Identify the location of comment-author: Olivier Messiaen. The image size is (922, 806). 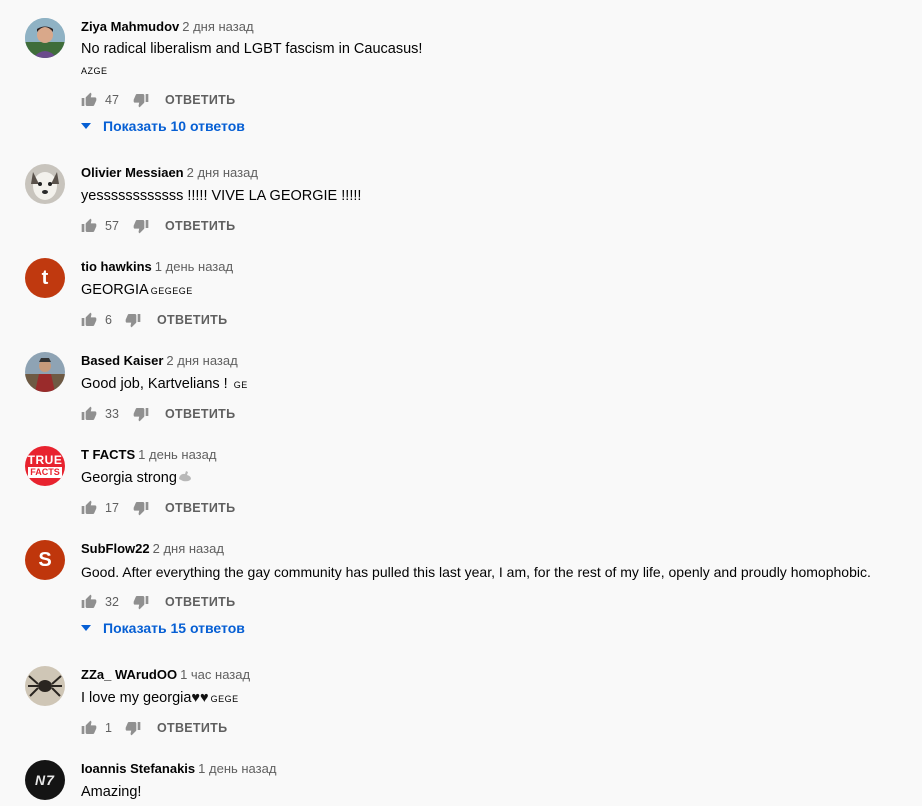
(132, 172).